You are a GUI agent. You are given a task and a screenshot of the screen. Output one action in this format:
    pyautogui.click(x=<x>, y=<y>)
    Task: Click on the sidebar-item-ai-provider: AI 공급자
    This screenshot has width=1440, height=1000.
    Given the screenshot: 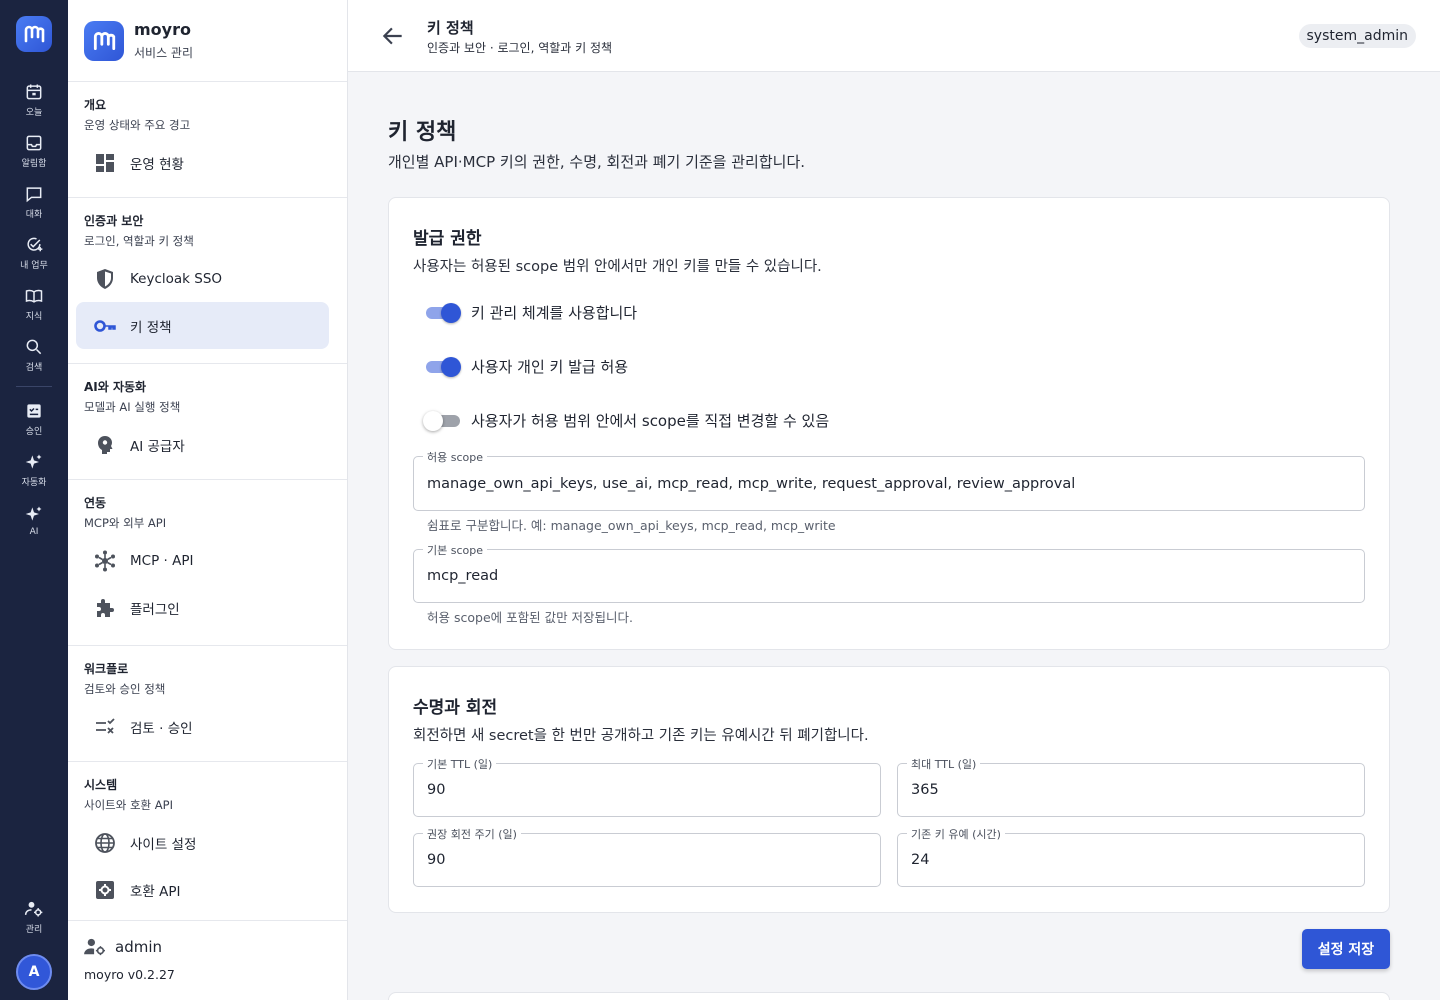 What is the action you would take?
    pyautogui.click(x=202, y=444)
    